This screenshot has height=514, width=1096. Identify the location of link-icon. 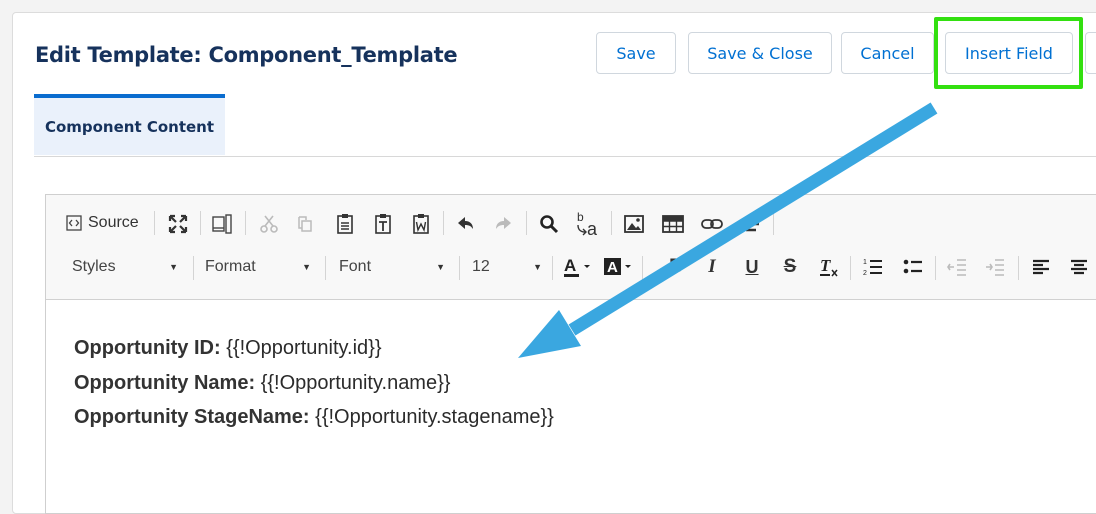
(712, 224).